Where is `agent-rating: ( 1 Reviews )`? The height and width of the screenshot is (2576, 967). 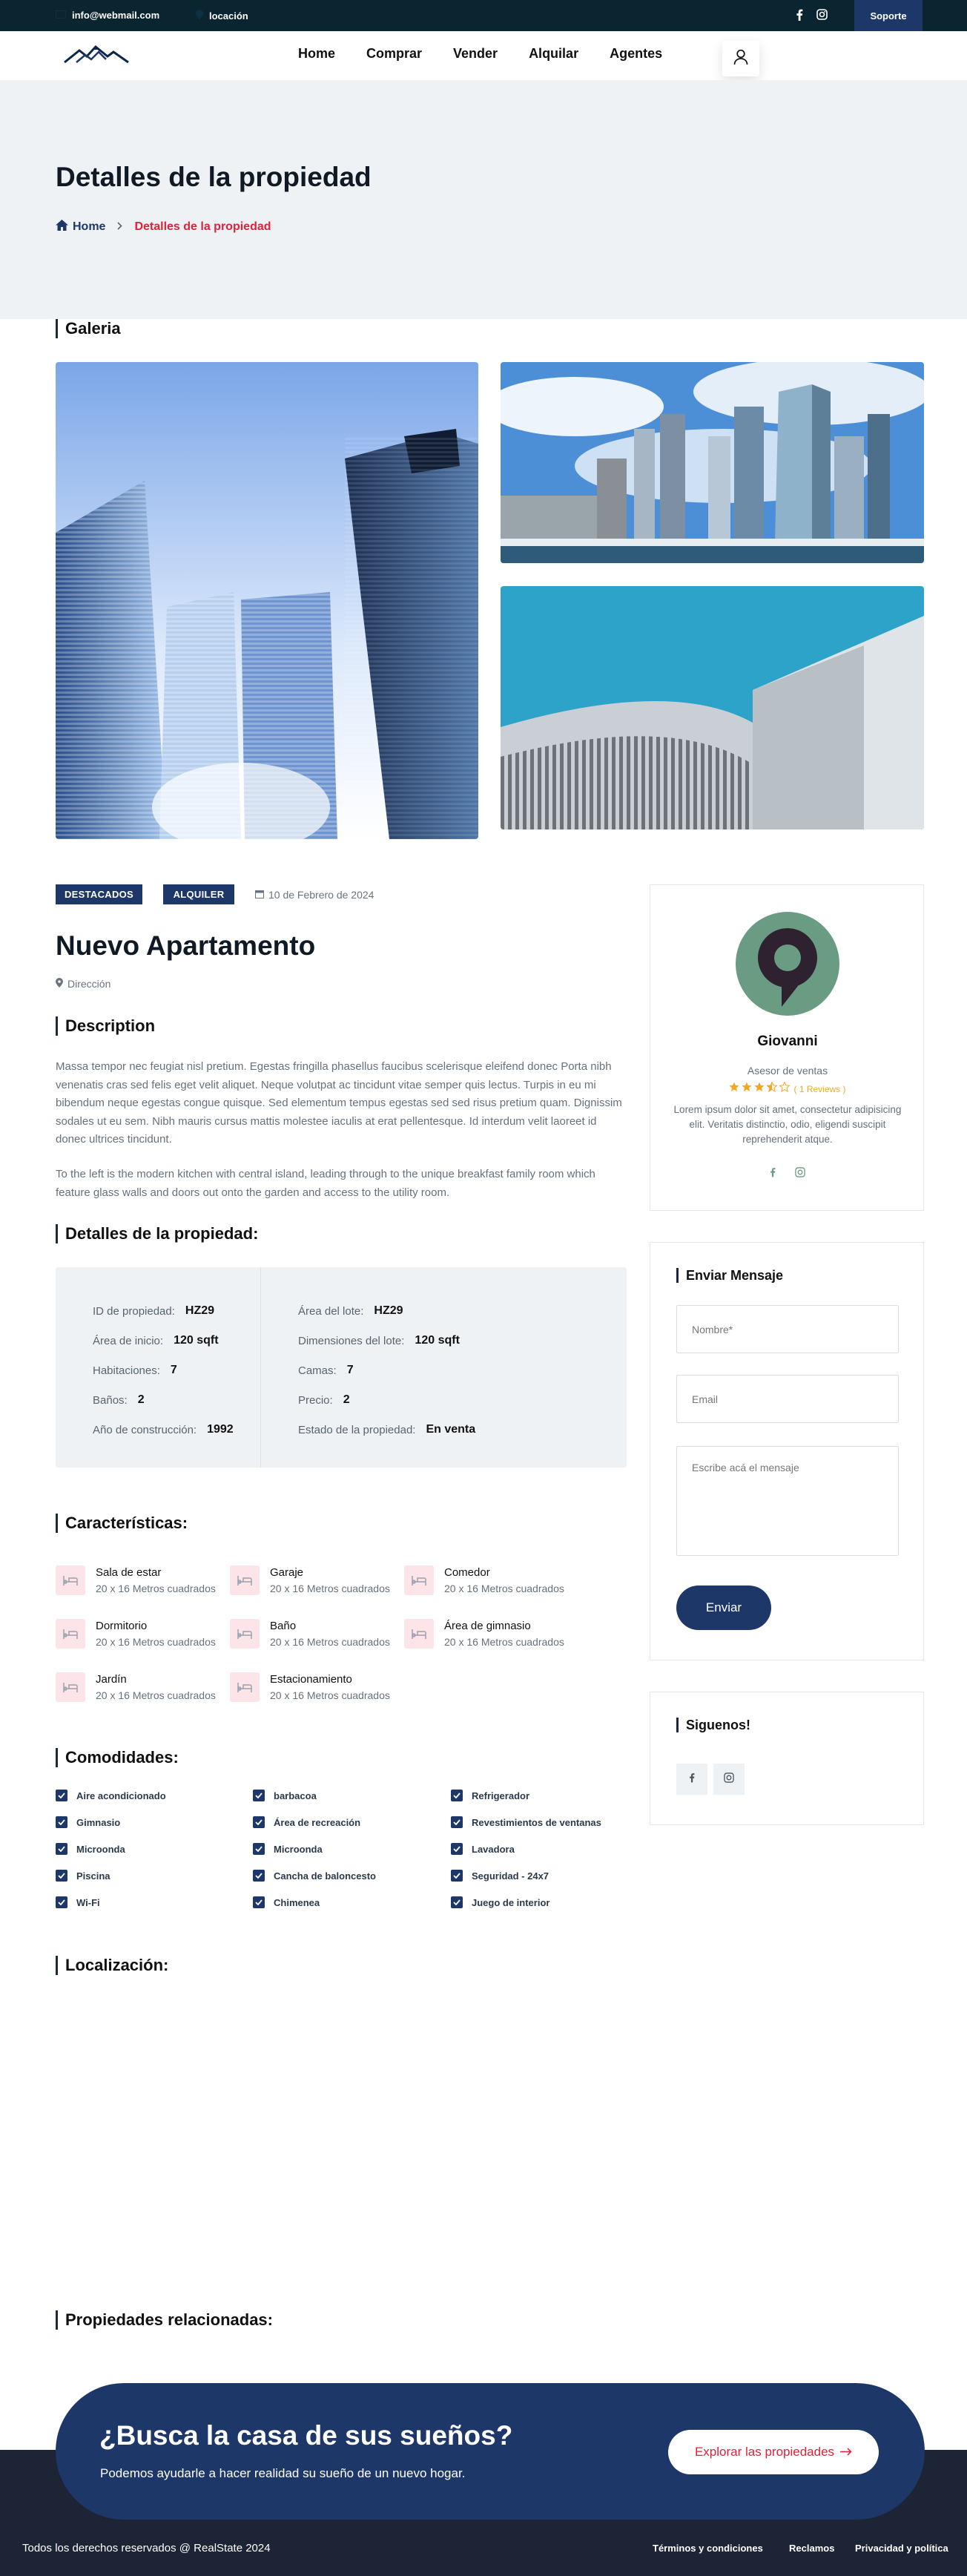
agent-rating: ( 1 Reviews ) is located at coordinates (787, 1088).